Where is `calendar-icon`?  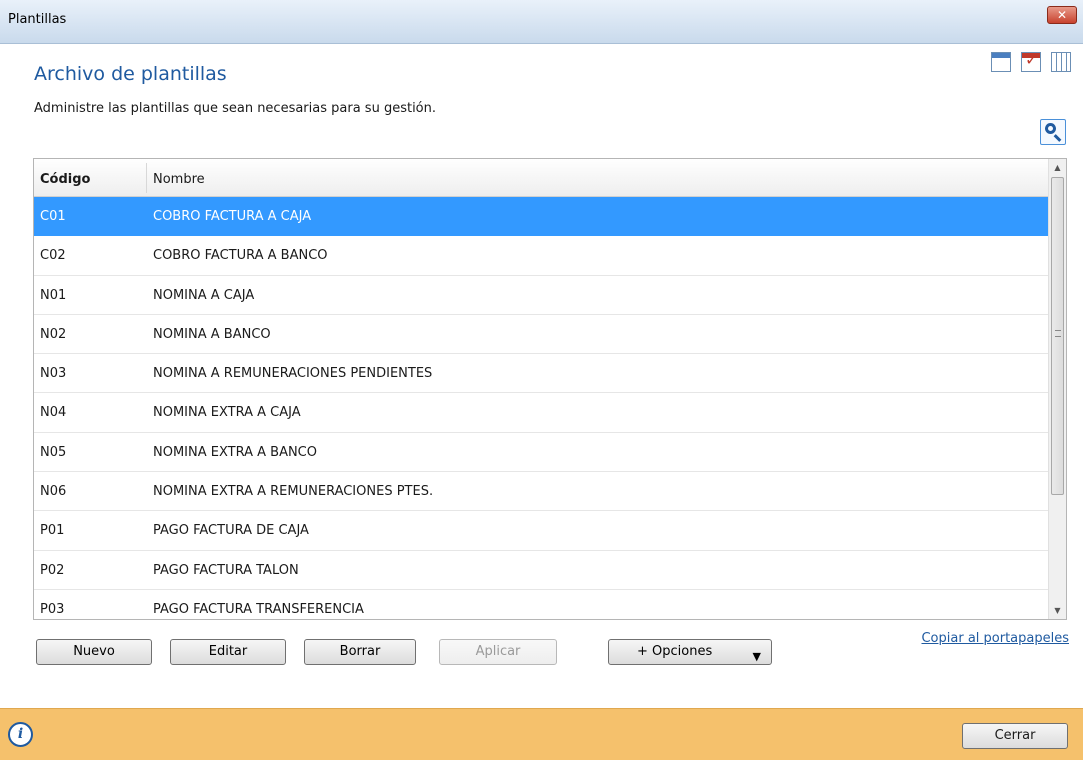
calendar-icon is located at coordinates (1001, 62).